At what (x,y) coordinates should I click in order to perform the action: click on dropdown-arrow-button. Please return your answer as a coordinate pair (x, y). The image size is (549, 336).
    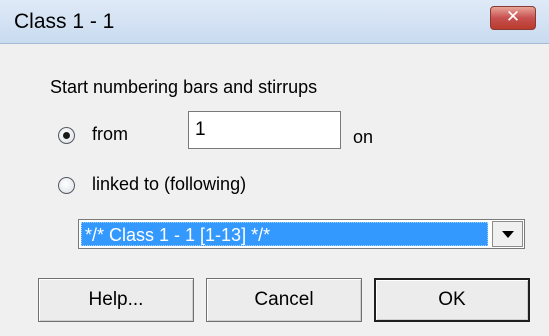
    Looking at the image, I should click on (507, 234).